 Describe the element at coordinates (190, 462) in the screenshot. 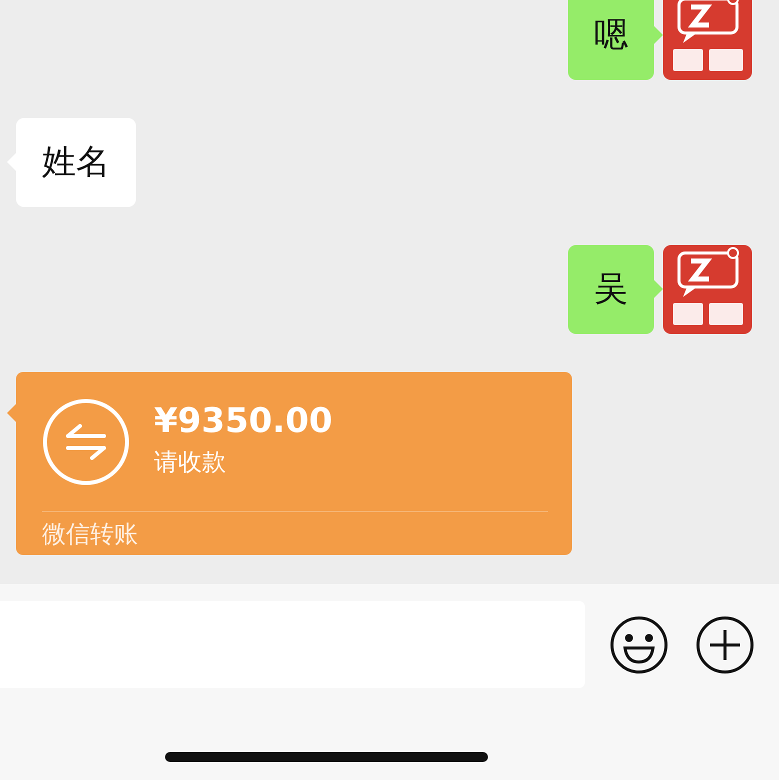

I see `transfer-note: 请收款` at that location.